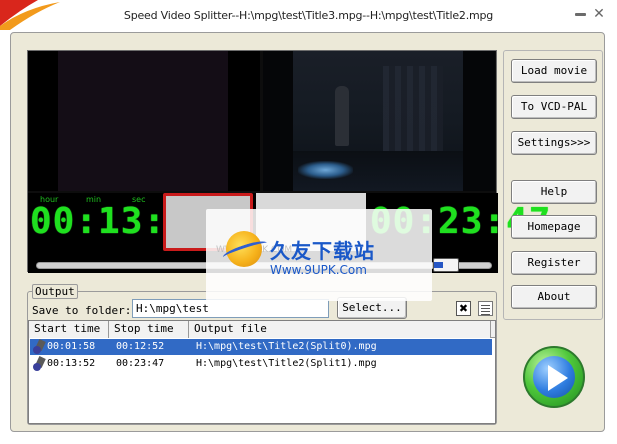  I want to click on watermark-overlay: WWW.9UPK.COM 久友下载站 Www.9UPK.Com, so click(319, 255).